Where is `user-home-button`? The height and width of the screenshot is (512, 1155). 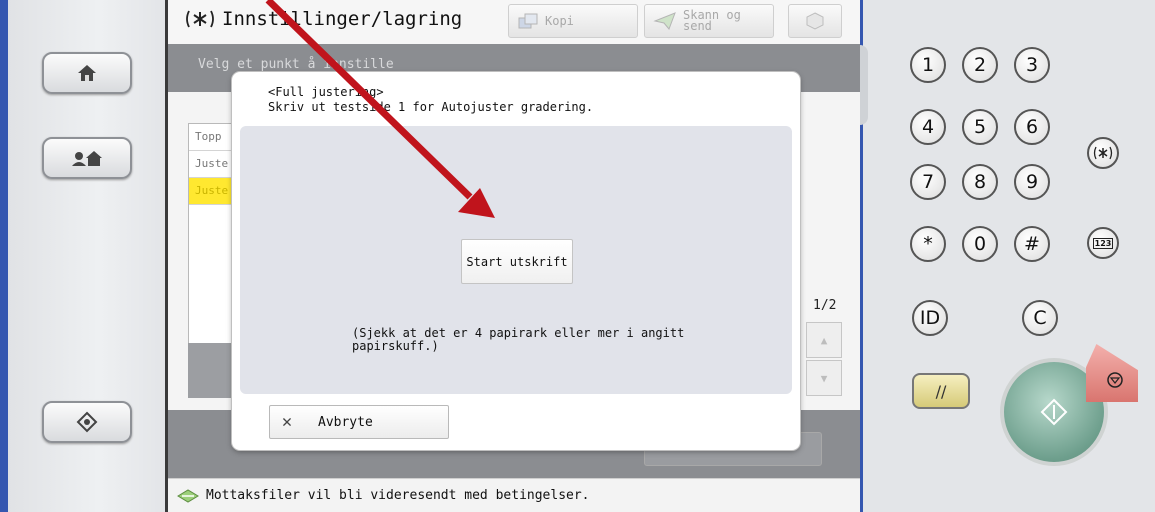 user-home-button is located at coordinates (87, 158).